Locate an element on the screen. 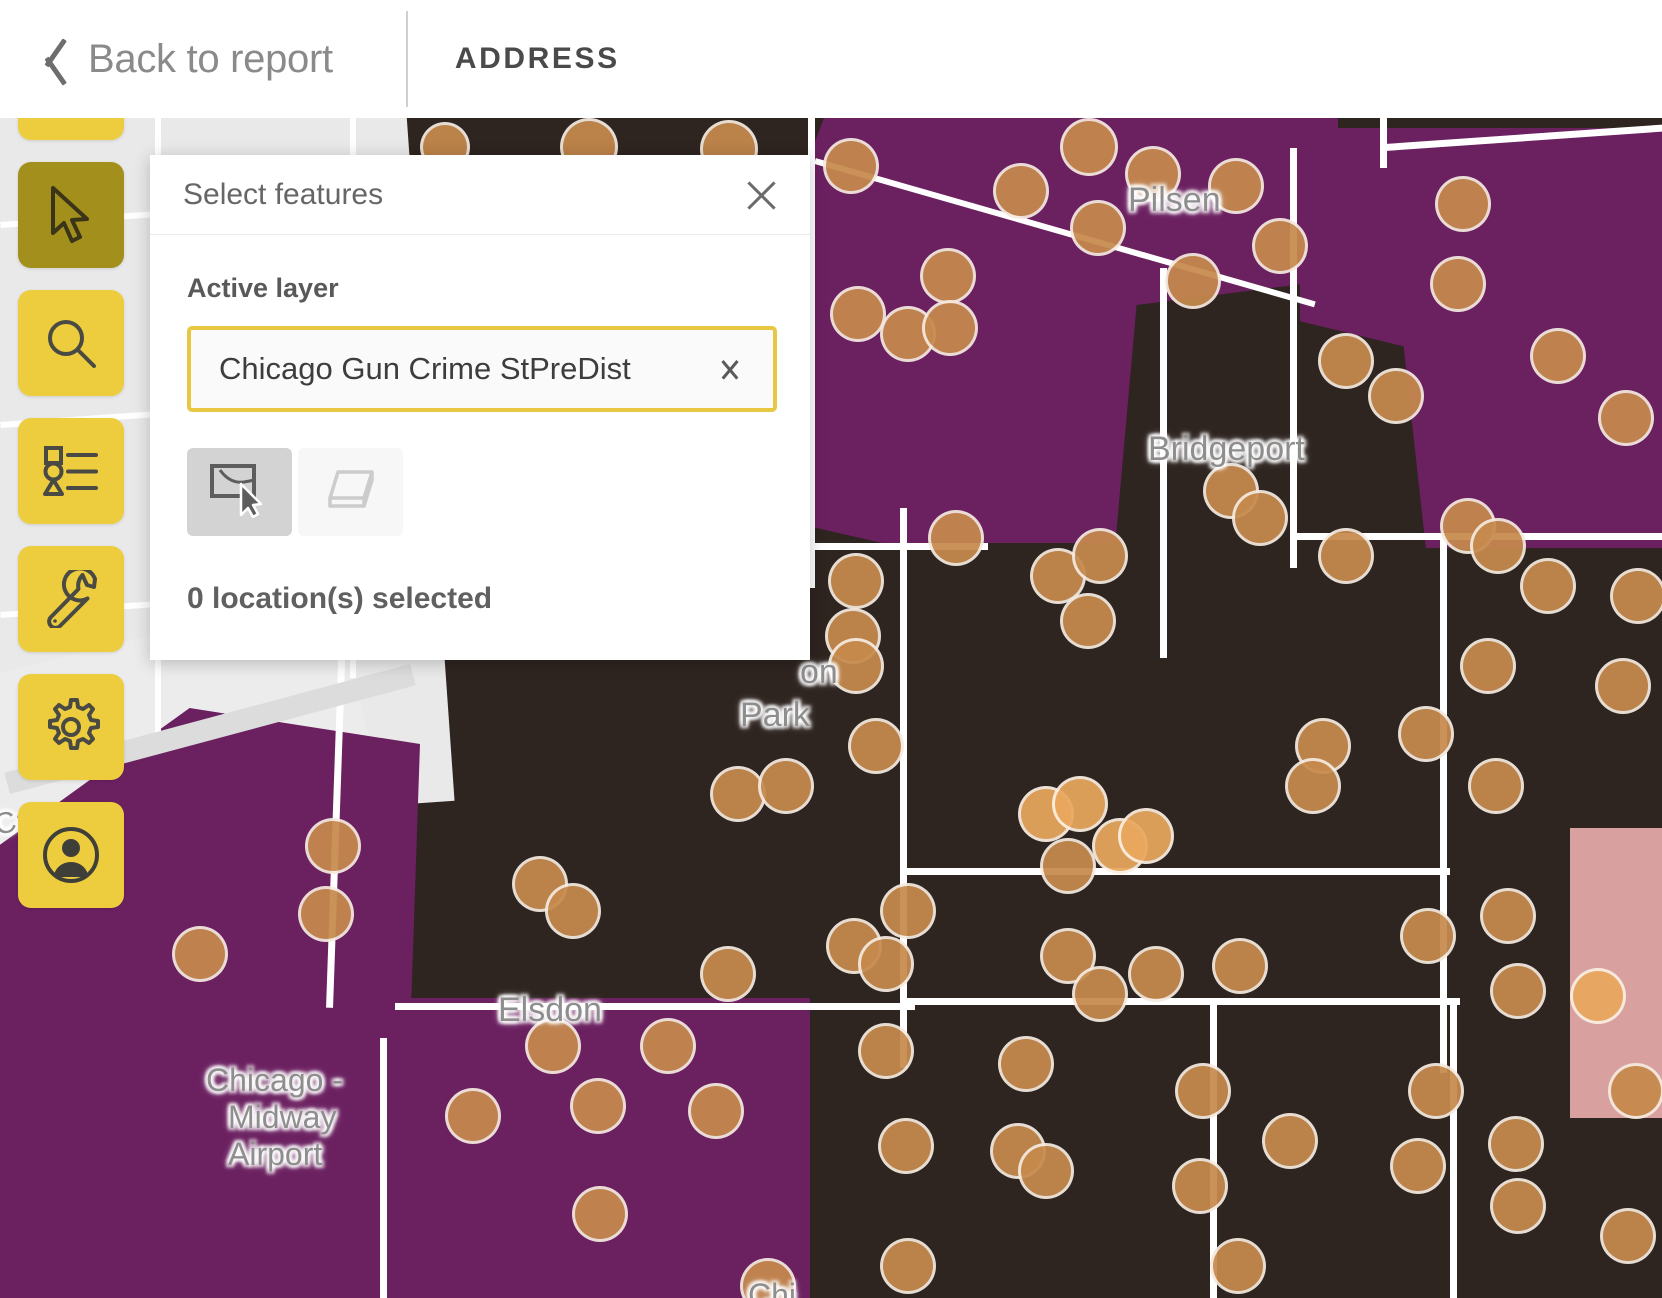  sidebar-item-settings is located at coordinates (71, 727).